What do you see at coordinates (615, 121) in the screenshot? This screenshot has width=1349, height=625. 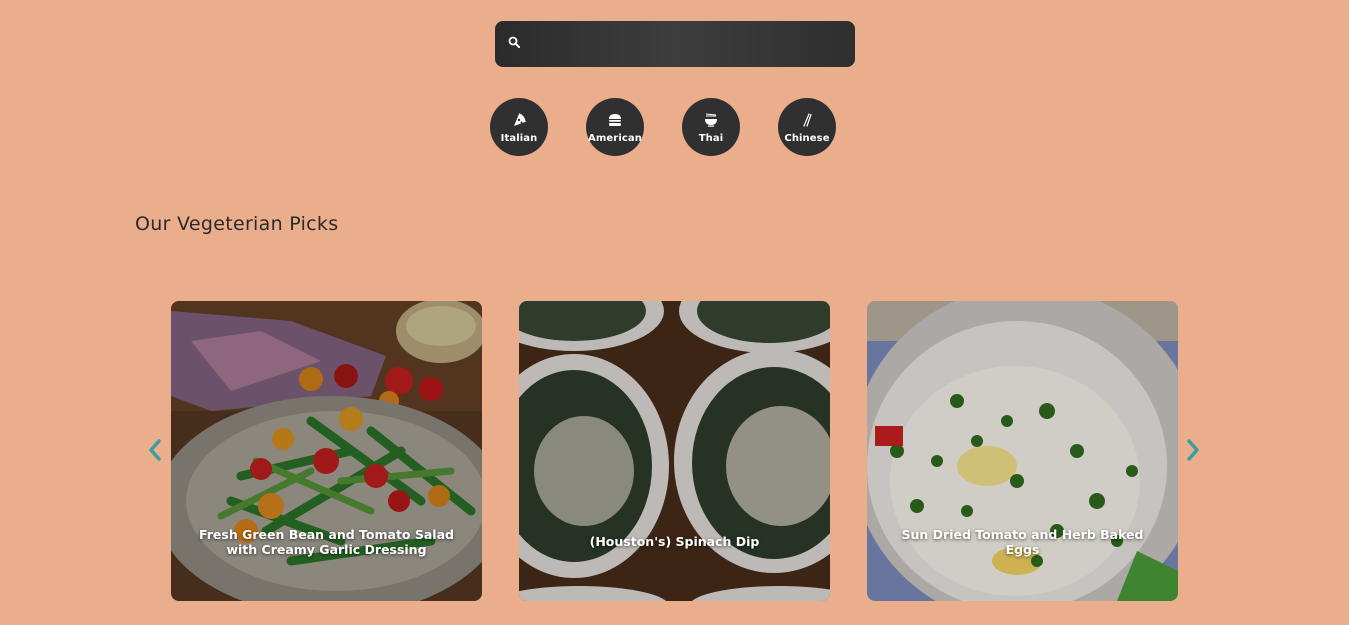 I see `burger-icon` at bounding box center [615, 121].